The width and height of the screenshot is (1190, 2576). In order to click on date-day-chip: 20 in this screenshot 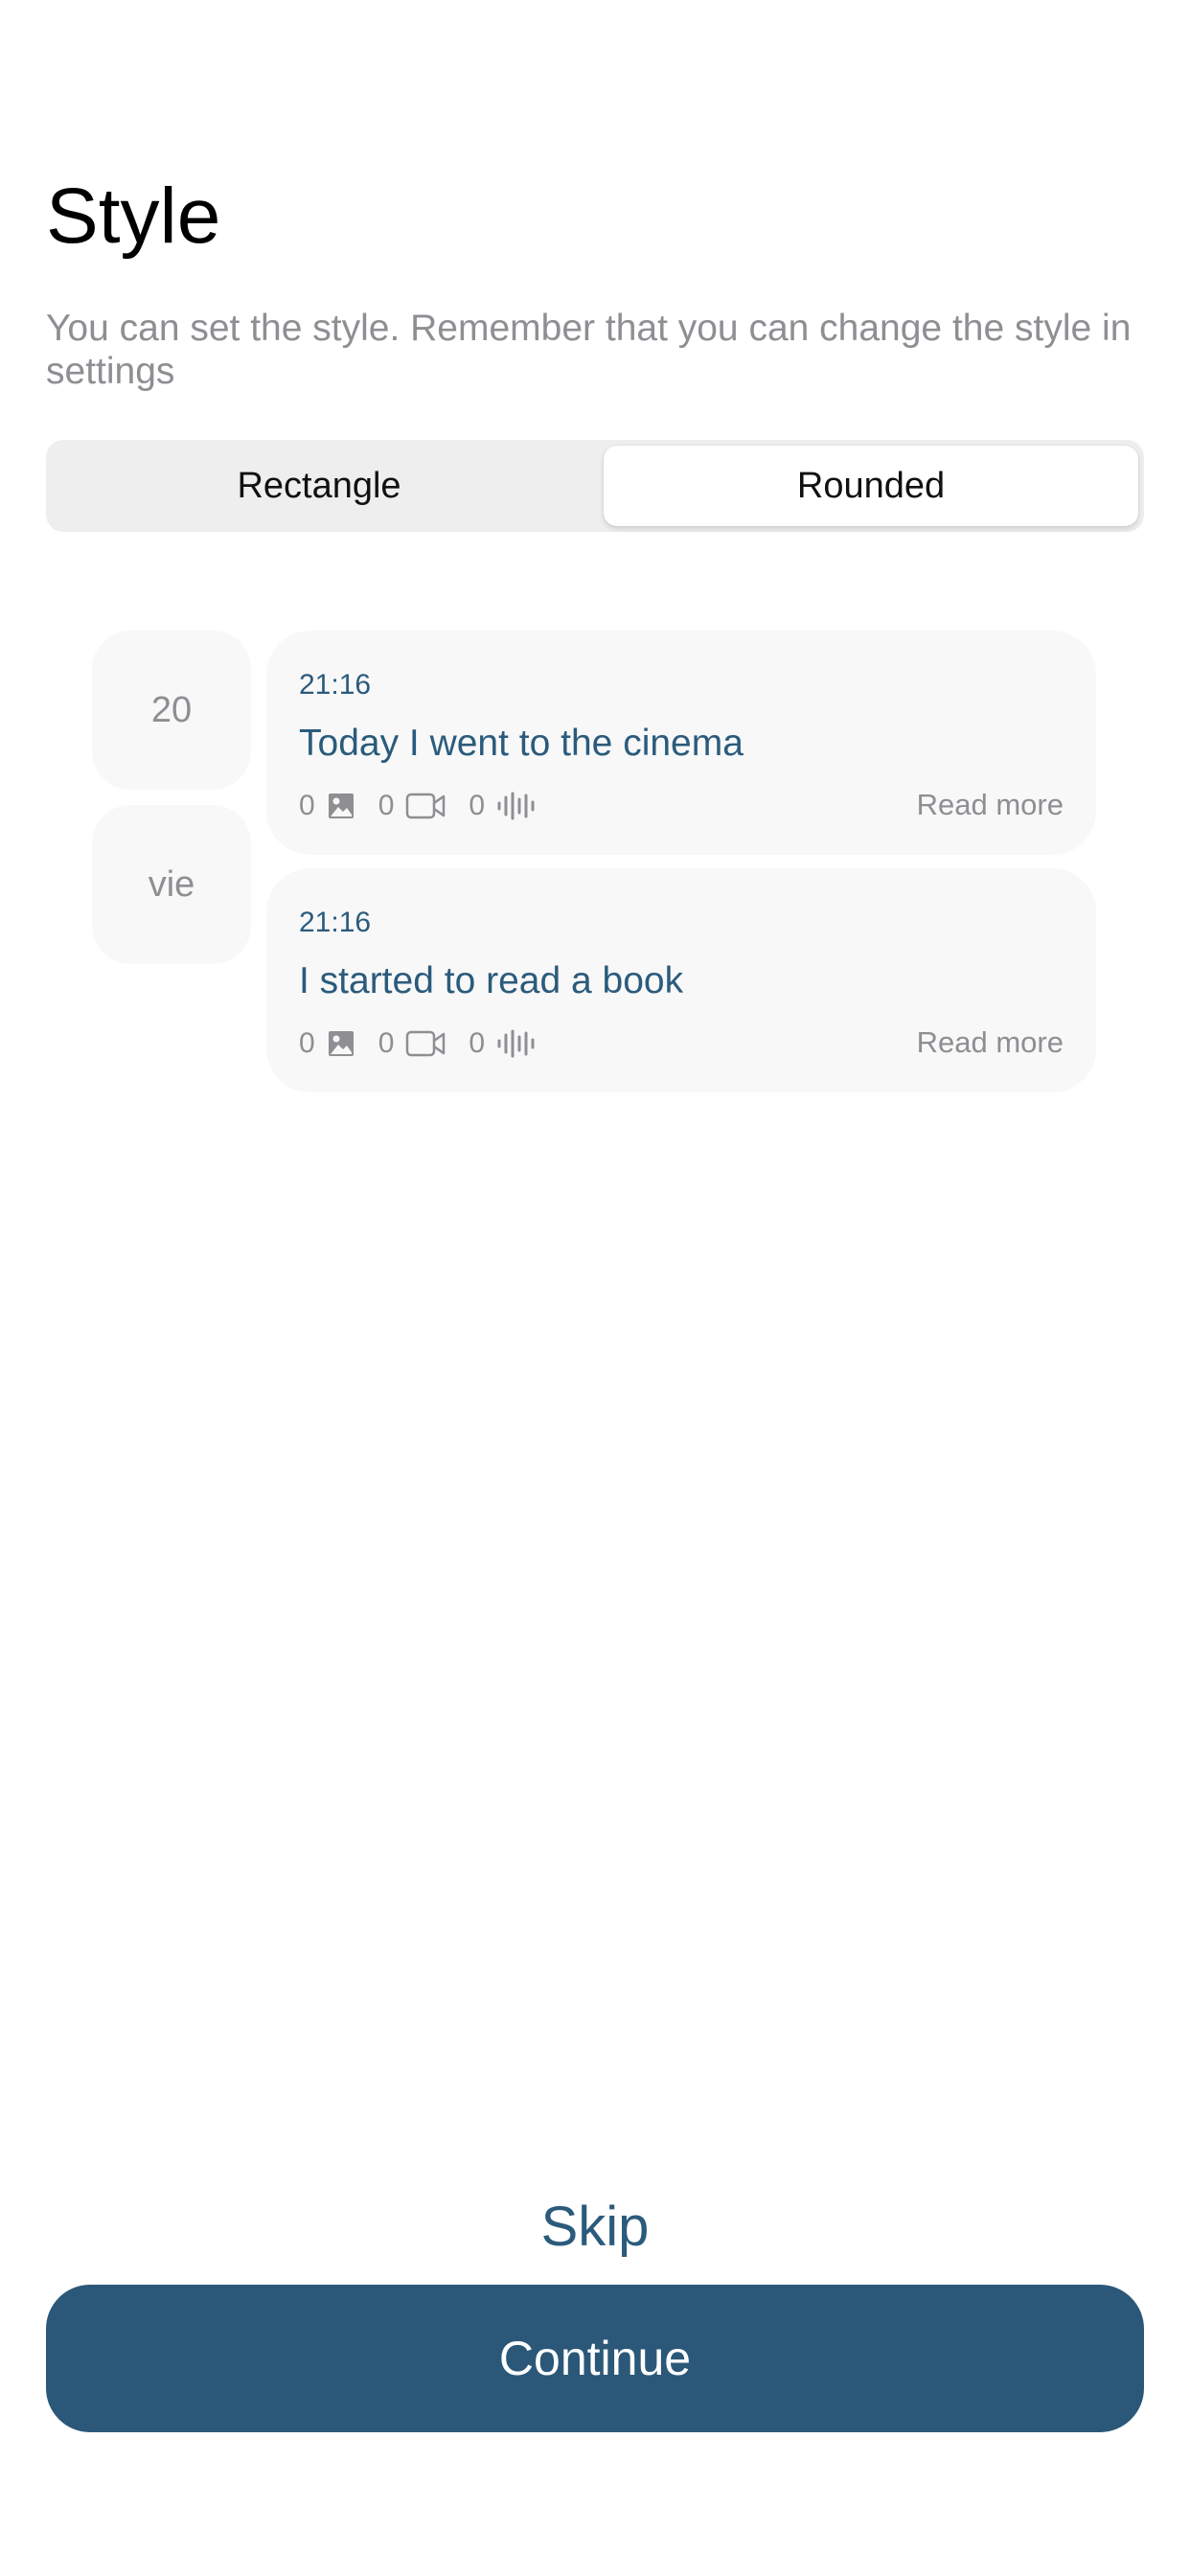, I will do `click(171, 711)`.